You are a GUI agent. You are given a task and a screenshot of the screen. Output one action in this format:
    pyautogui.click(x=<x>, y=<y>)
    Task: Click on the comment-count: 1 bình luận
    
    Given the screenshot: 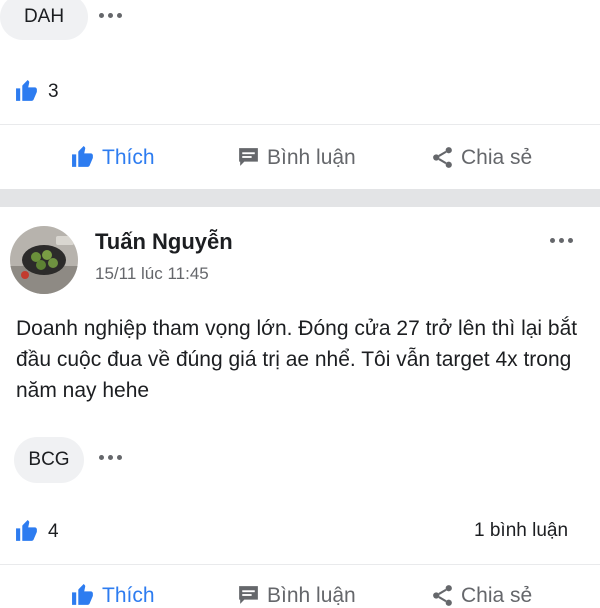 What is the action you would take?
    pyautogui.click(x=521, y=531)
    